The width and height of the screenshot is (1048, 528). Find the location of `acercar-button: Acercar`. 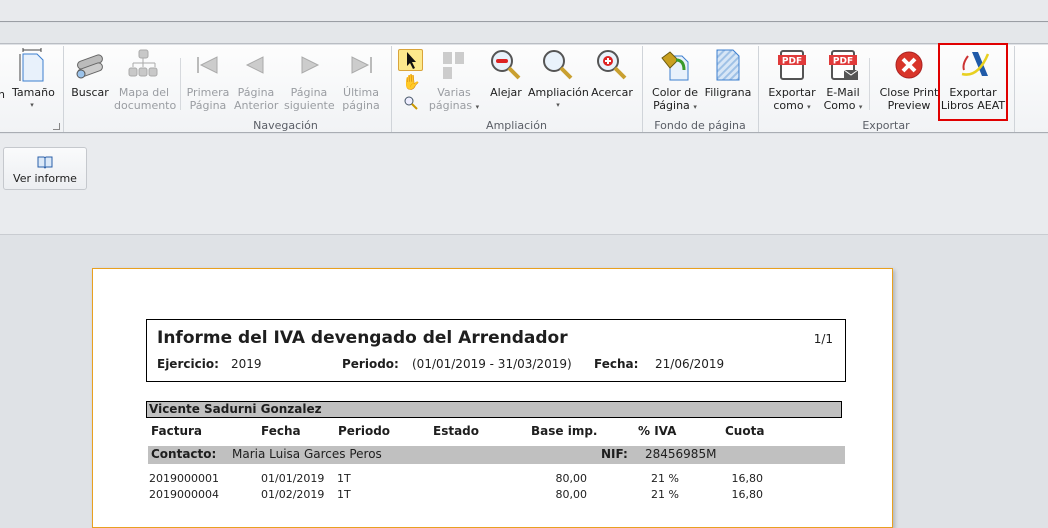

acercar-button: Acercar is located at coordinates (612, 73).